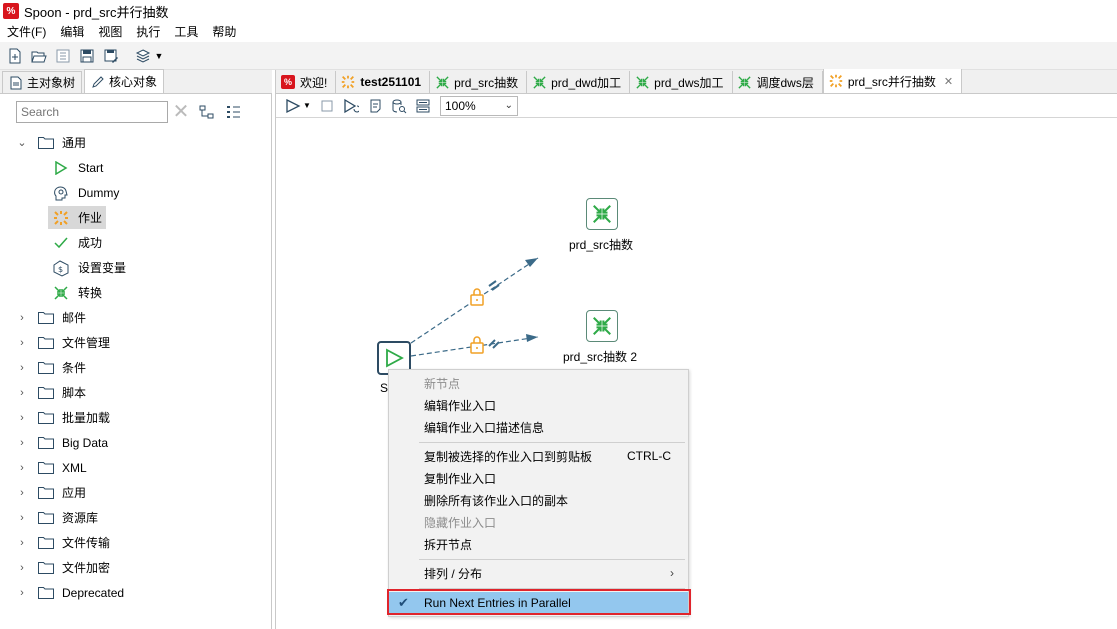 The height and width of the screenshot is (629, 1117). What do you see at coordinates (111, 56) in the screenshot?
I see `save-as-button` at bounding box center [111, 56].